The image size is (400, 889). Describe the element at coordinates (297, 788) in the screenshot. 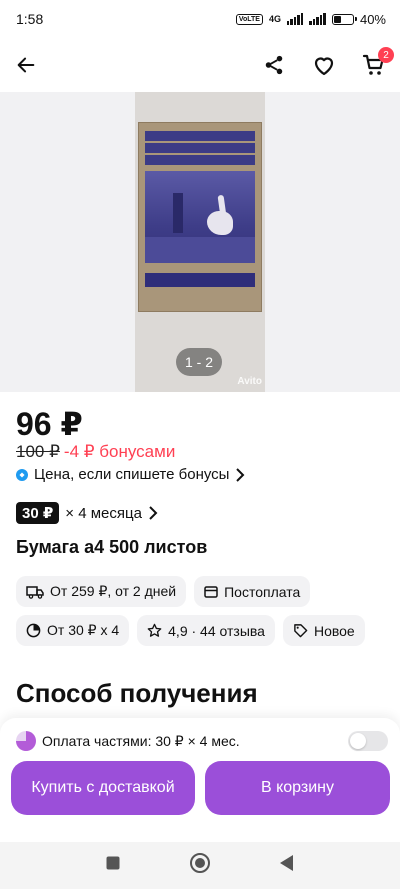

I see `add-to-cart-button: В корзину` at that location.